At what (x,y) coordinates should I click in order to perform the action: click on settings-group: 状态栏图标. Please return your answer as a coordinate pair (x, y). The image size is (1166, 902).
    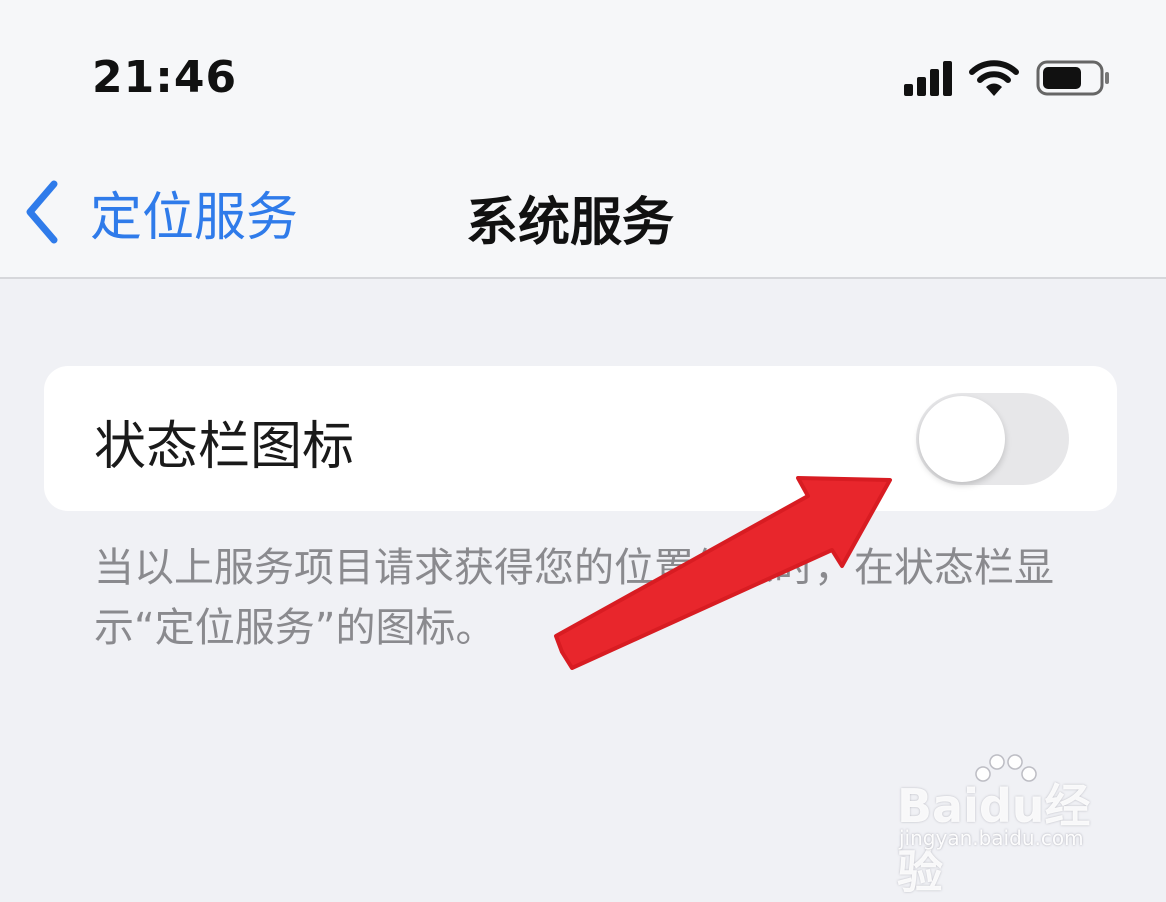
    Looking at the image, I should click on (580, 438).